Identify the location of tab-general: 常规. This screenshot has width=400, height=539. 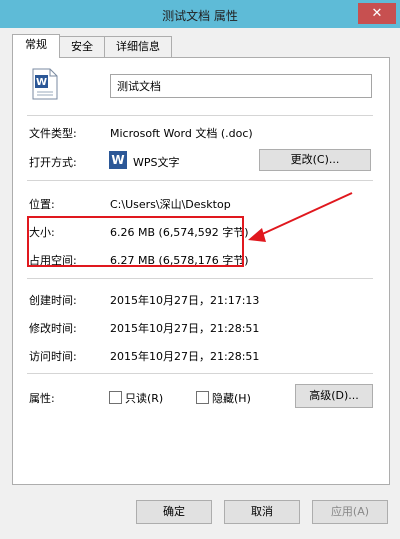
(36, 46).